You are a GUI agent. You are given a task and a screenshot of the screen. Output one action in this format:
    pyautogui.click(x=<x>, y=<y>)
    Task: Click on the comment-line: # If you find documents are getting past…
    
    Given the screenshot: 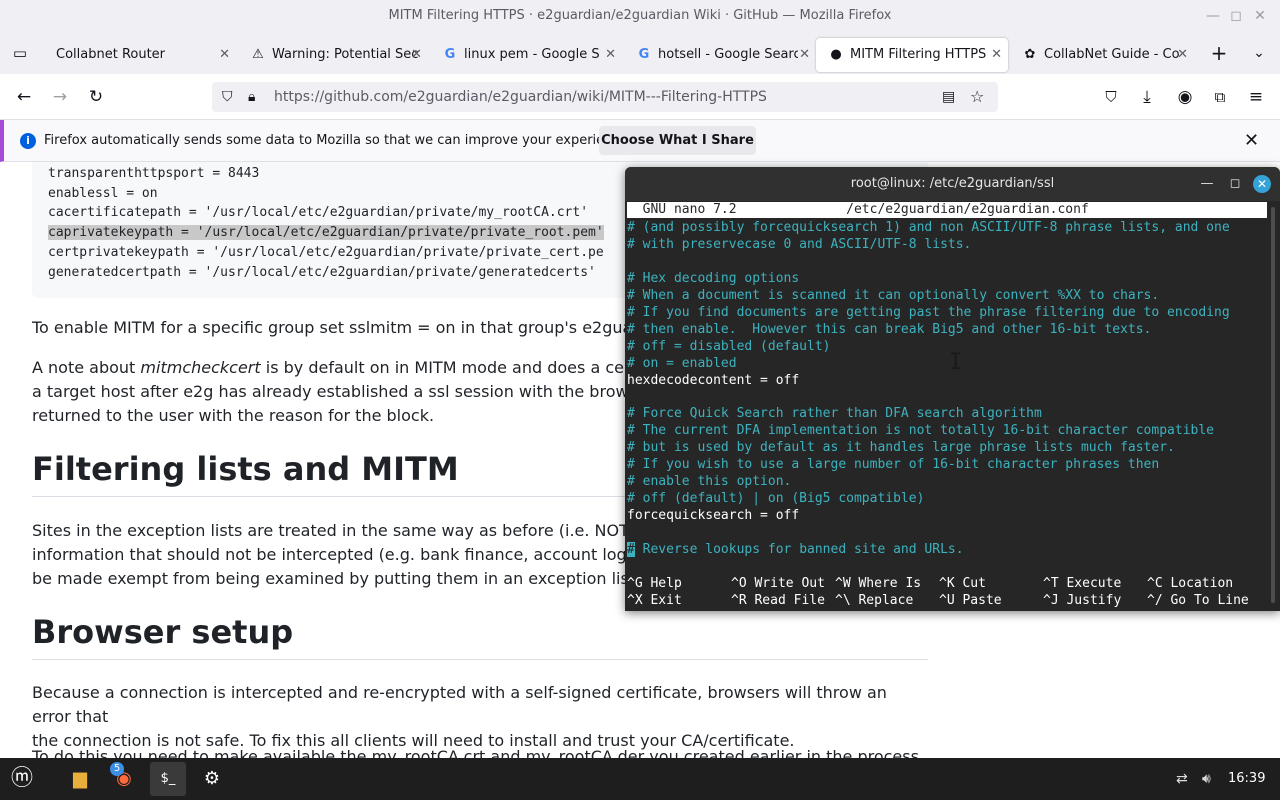 What is the action you would take?
    pyautogui.click(x=928, y=312)
    